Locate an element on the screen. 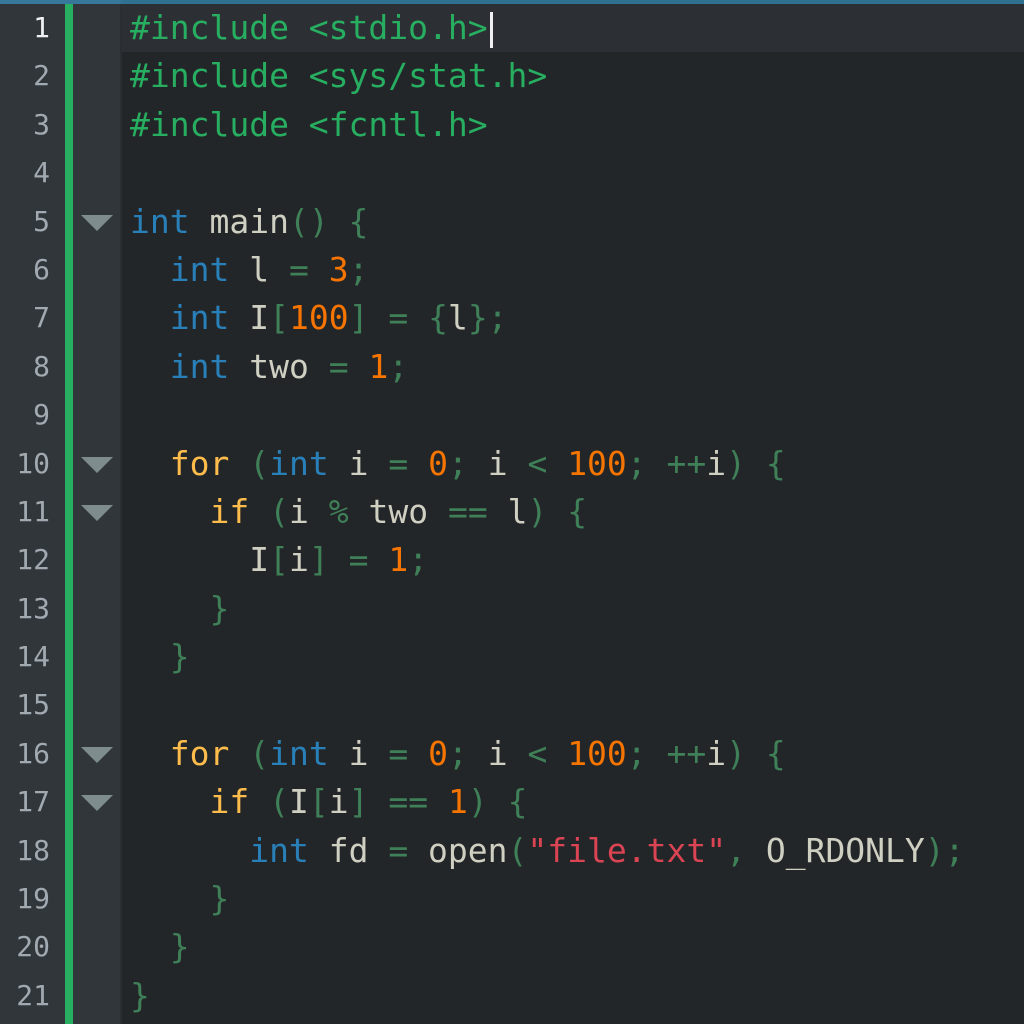  code-token: if is located at coordinates (229, 802).